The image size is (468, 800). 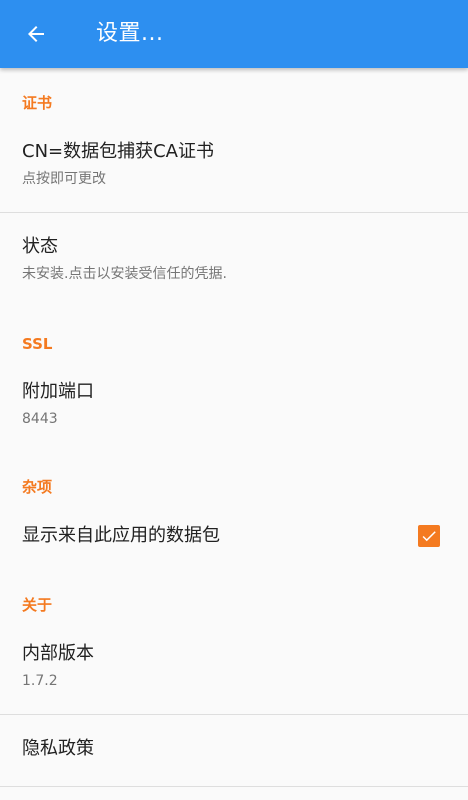 I want to click on category-header-ssl: SSL, so click(x=37, y=344).